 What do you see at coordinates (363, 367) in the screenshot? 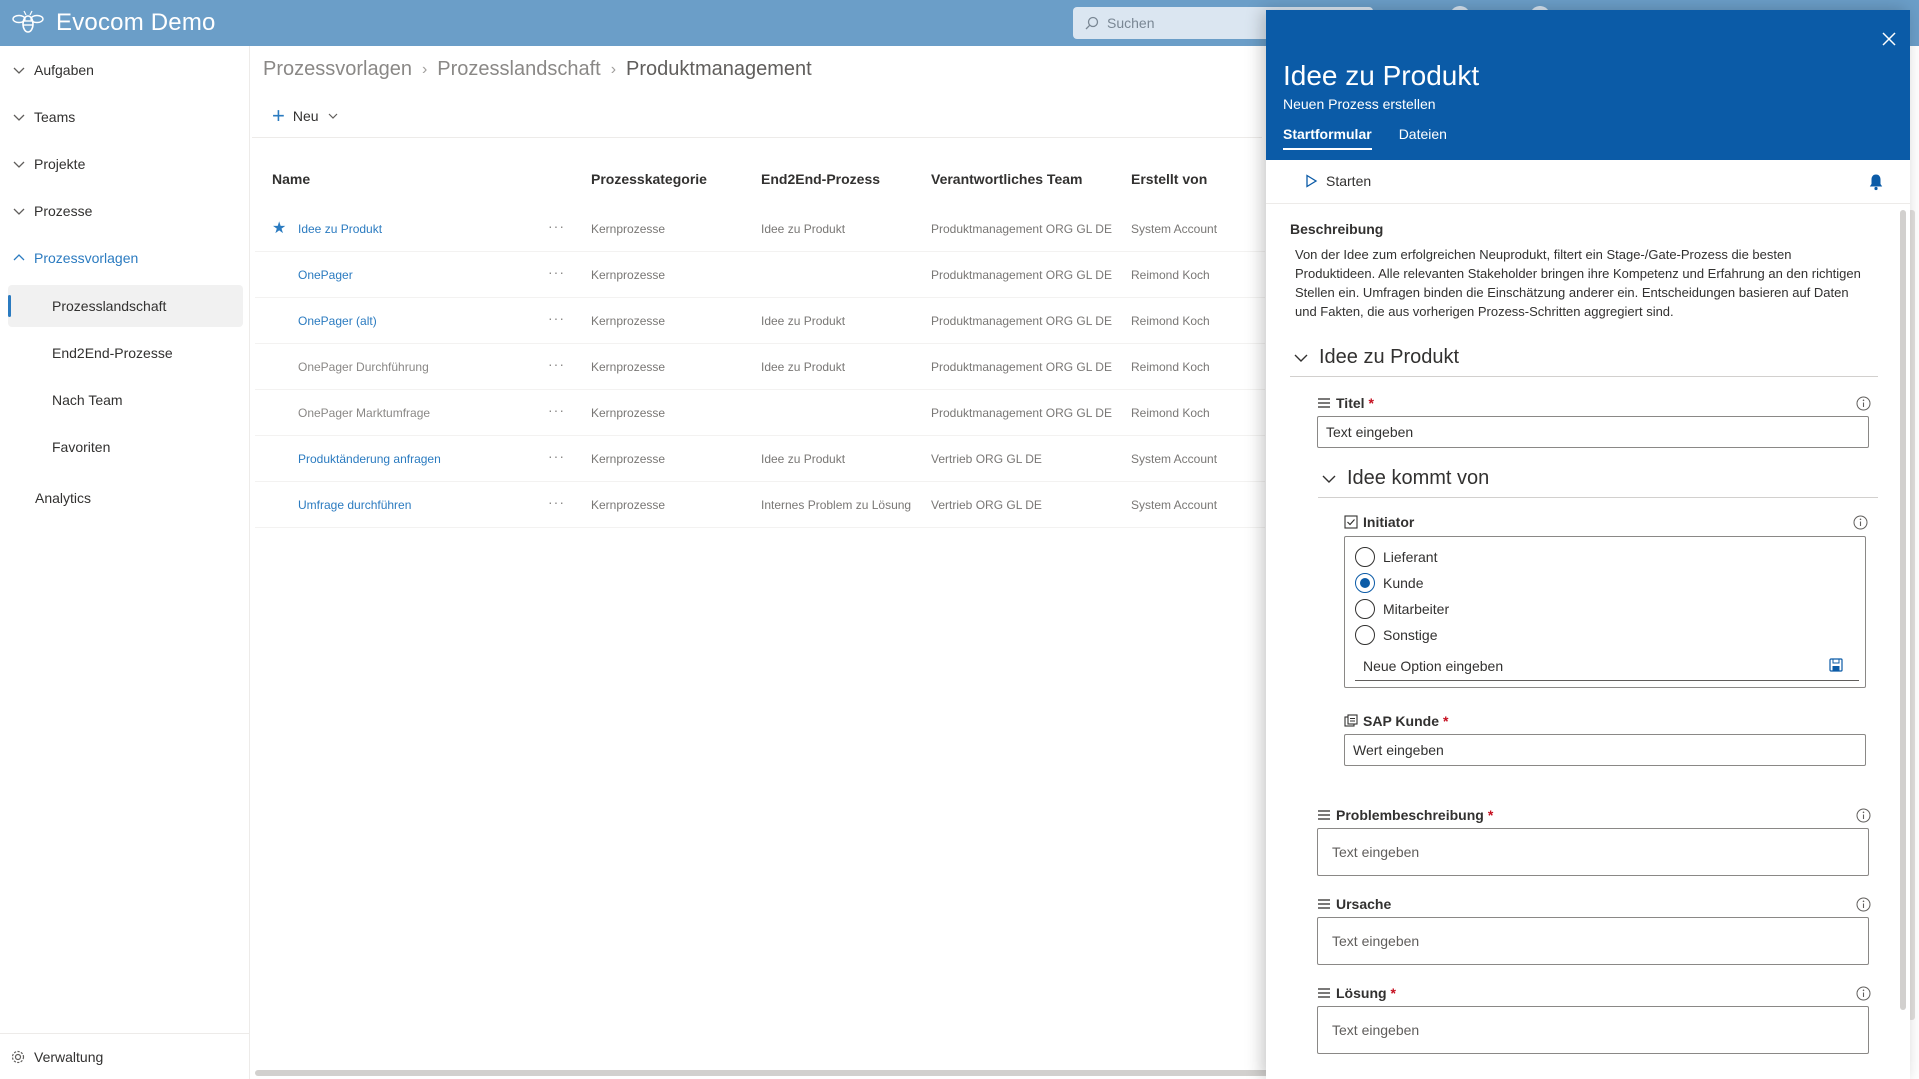
I see `row-name: OnePager Durchführung` at bounding box center [363, 367].